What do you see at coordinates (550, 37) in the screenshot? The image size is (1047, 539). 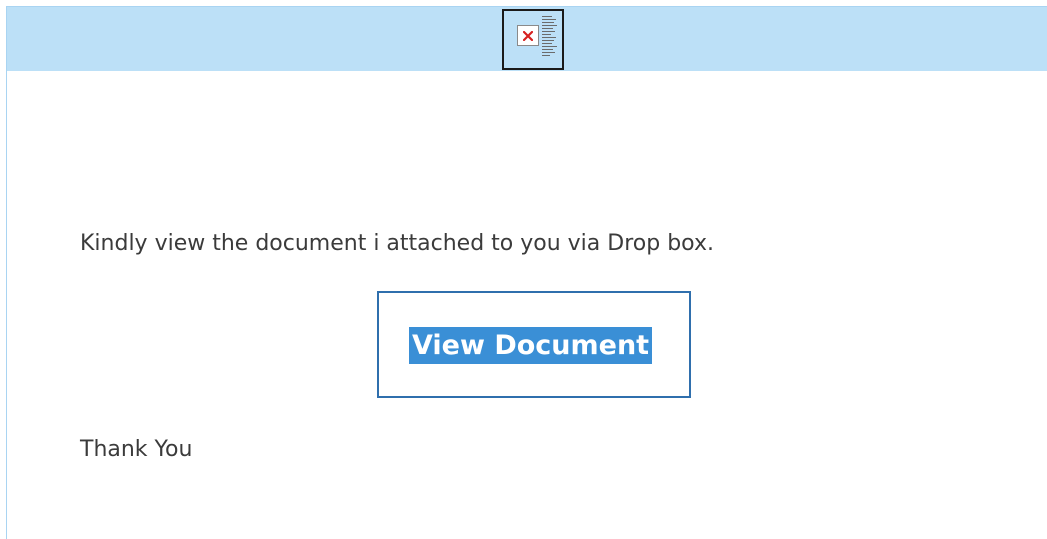 I see `image-alt-text` at bounding box center [550, 37].